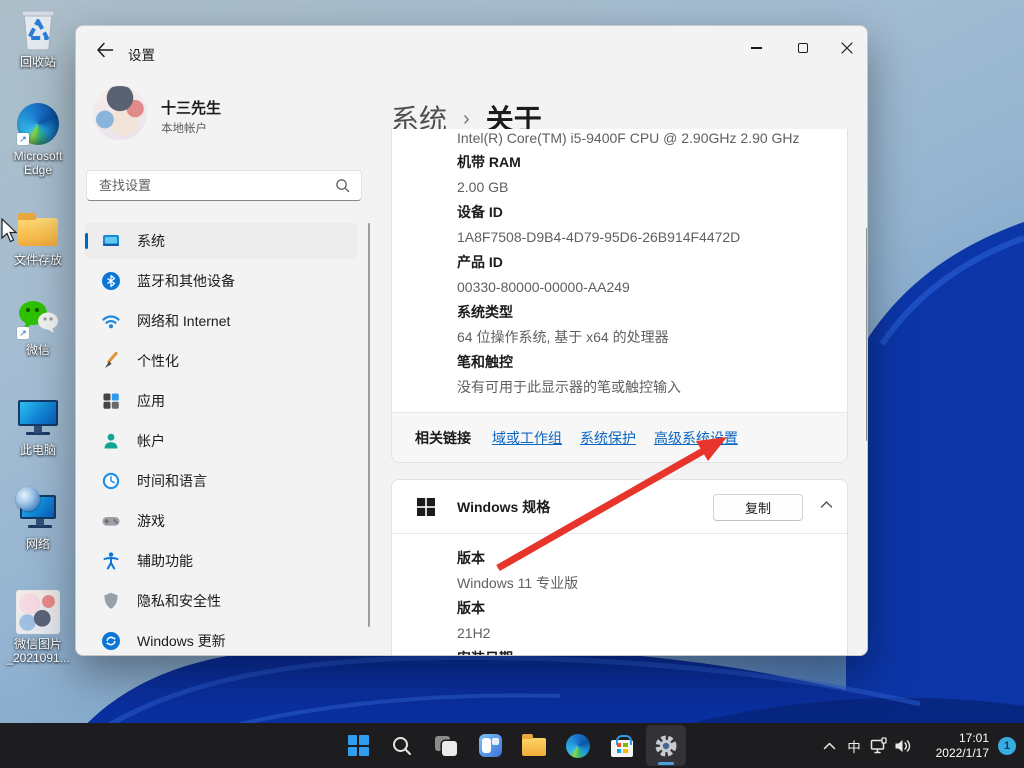  I want to click on file-explorer-icon, so click(534, 745).